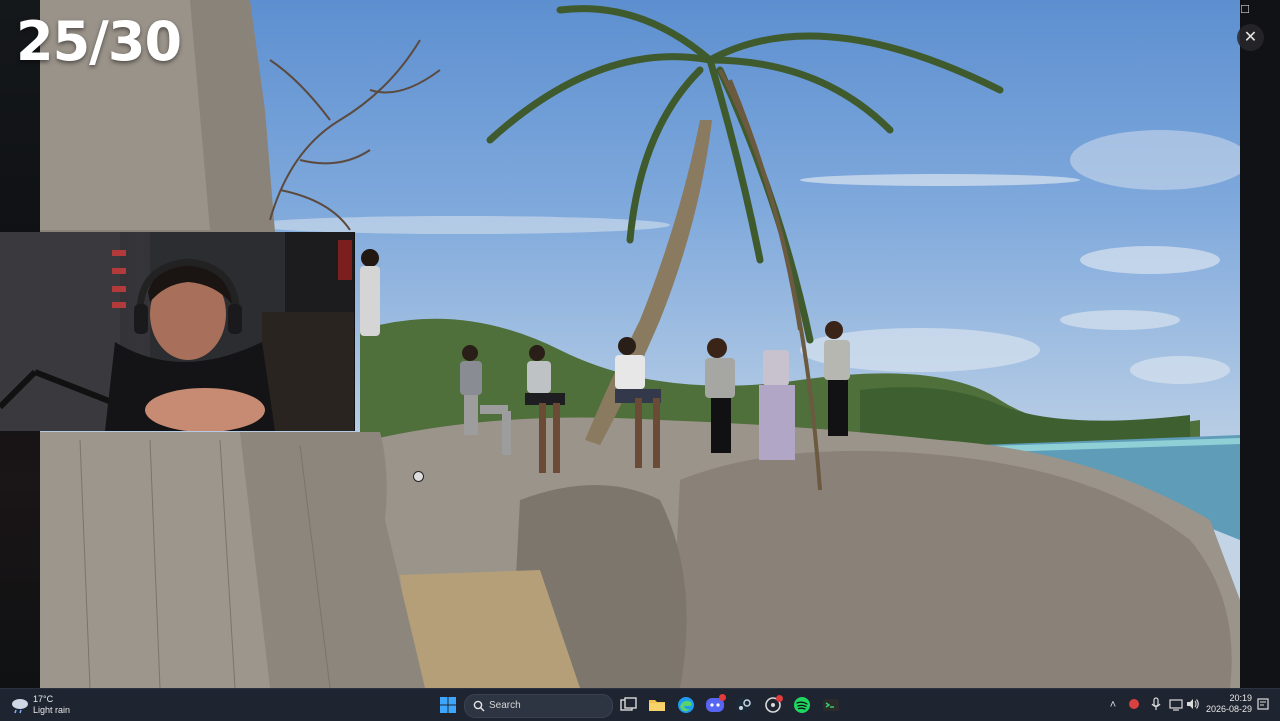 The height and width of the screenshot is (721, 1280). I want to click on network-icon, so click(1176, 706).